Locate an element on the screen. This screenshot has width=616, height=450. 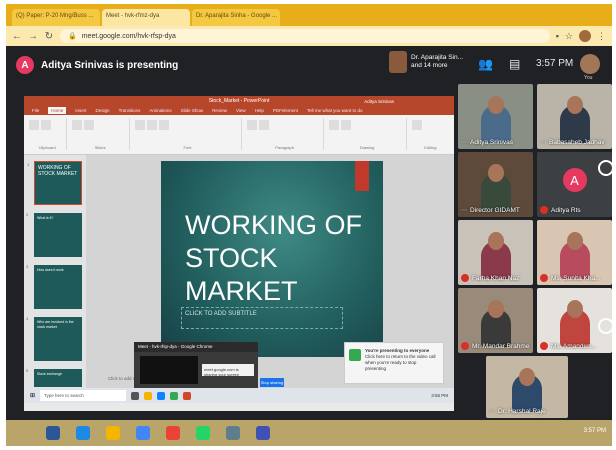
paste-icon is located at coordinates (34, 125).